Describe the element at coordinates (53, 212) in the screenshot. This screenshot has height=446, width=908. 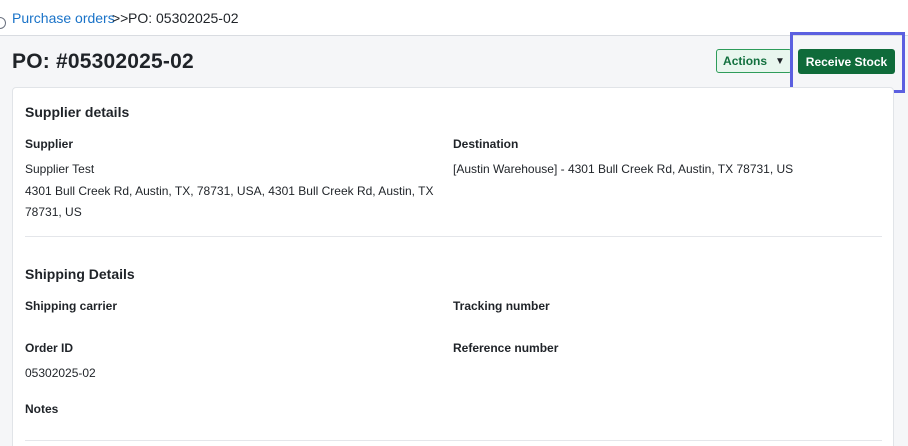
I see `supplier-address-line2: 78731, US` at that location.